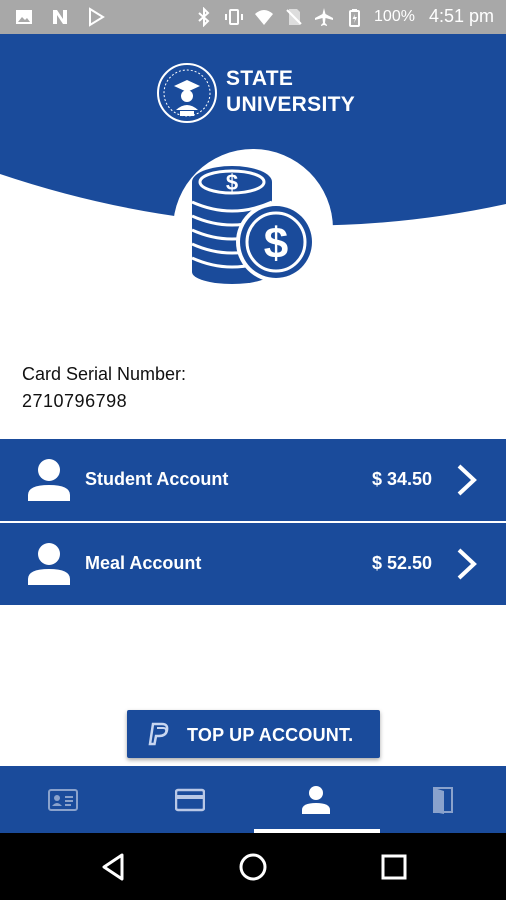  I want to click on battery-percent: 100%, so click(394, 16).